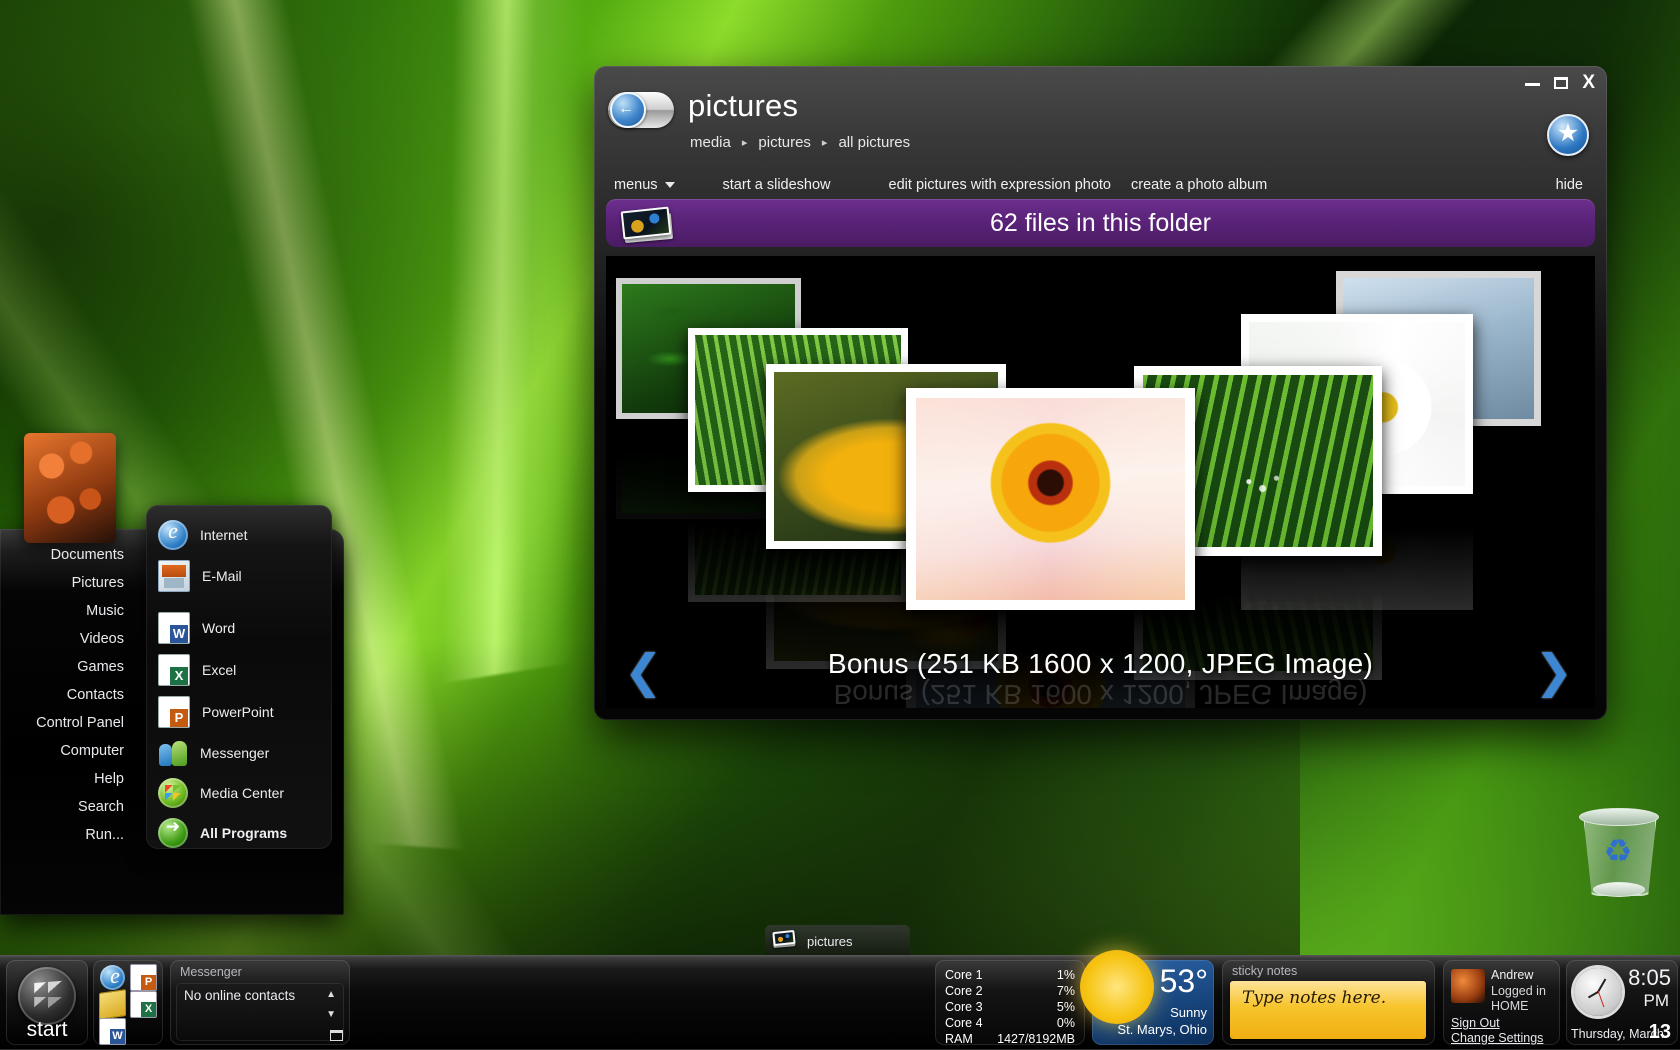 This screenshot has width=1680, height=1050. What do you see at coordinates (1328, 1010) in the screenshot?
I see `sticky-notes-input: Type notes here.` at bounding box center [1328, 1010].